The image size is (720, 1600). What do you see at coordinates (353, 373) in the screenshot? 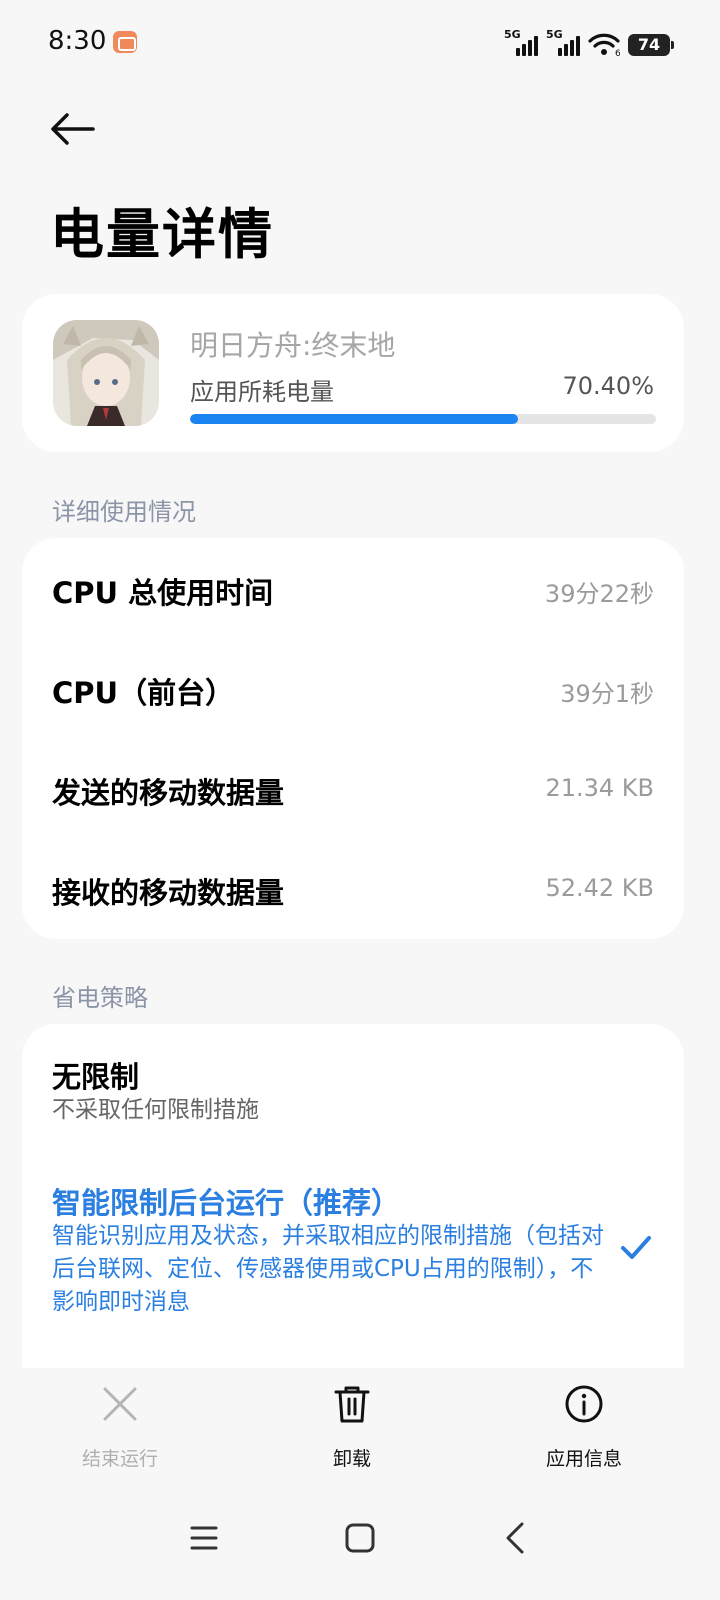
I see `app-usage-card: 明日方舟:终末地 应用所耗电量 70.40%` at bounding box center [353, 373].